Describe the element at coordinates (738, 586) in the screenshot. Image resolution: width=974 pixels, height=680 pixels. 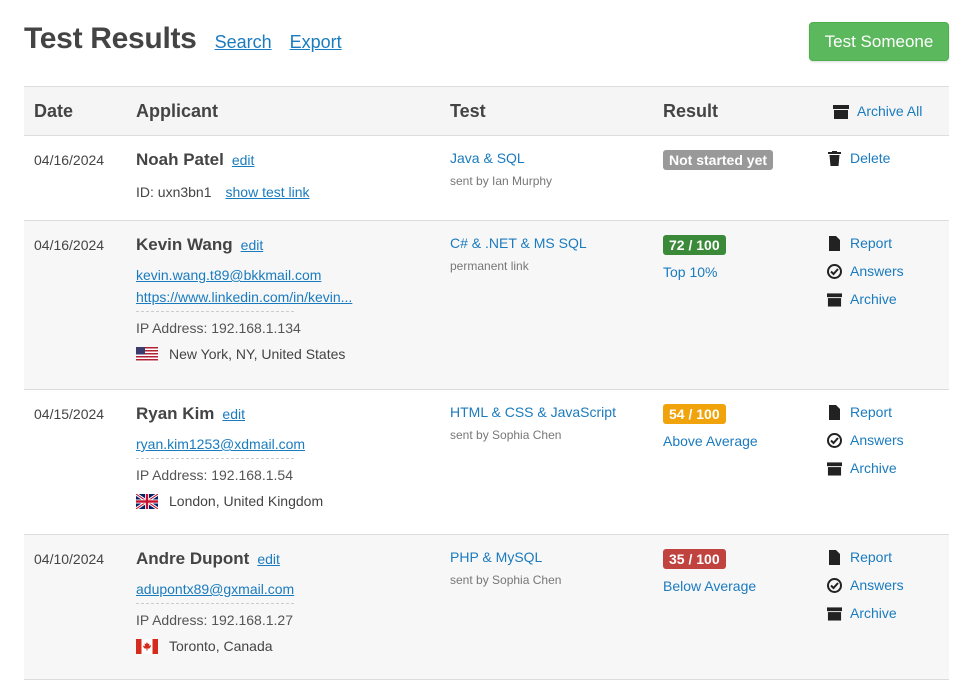
I see `result-rank: Below Average` at that location.